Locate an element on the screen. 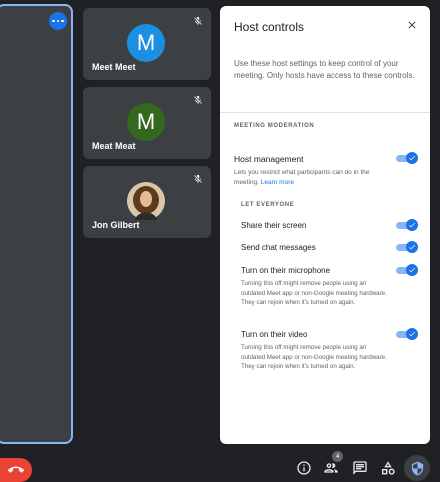 The height and width of the screenshot is (482, 440). participant-tile: M Meat Meat is located at coordinates (147, 123).